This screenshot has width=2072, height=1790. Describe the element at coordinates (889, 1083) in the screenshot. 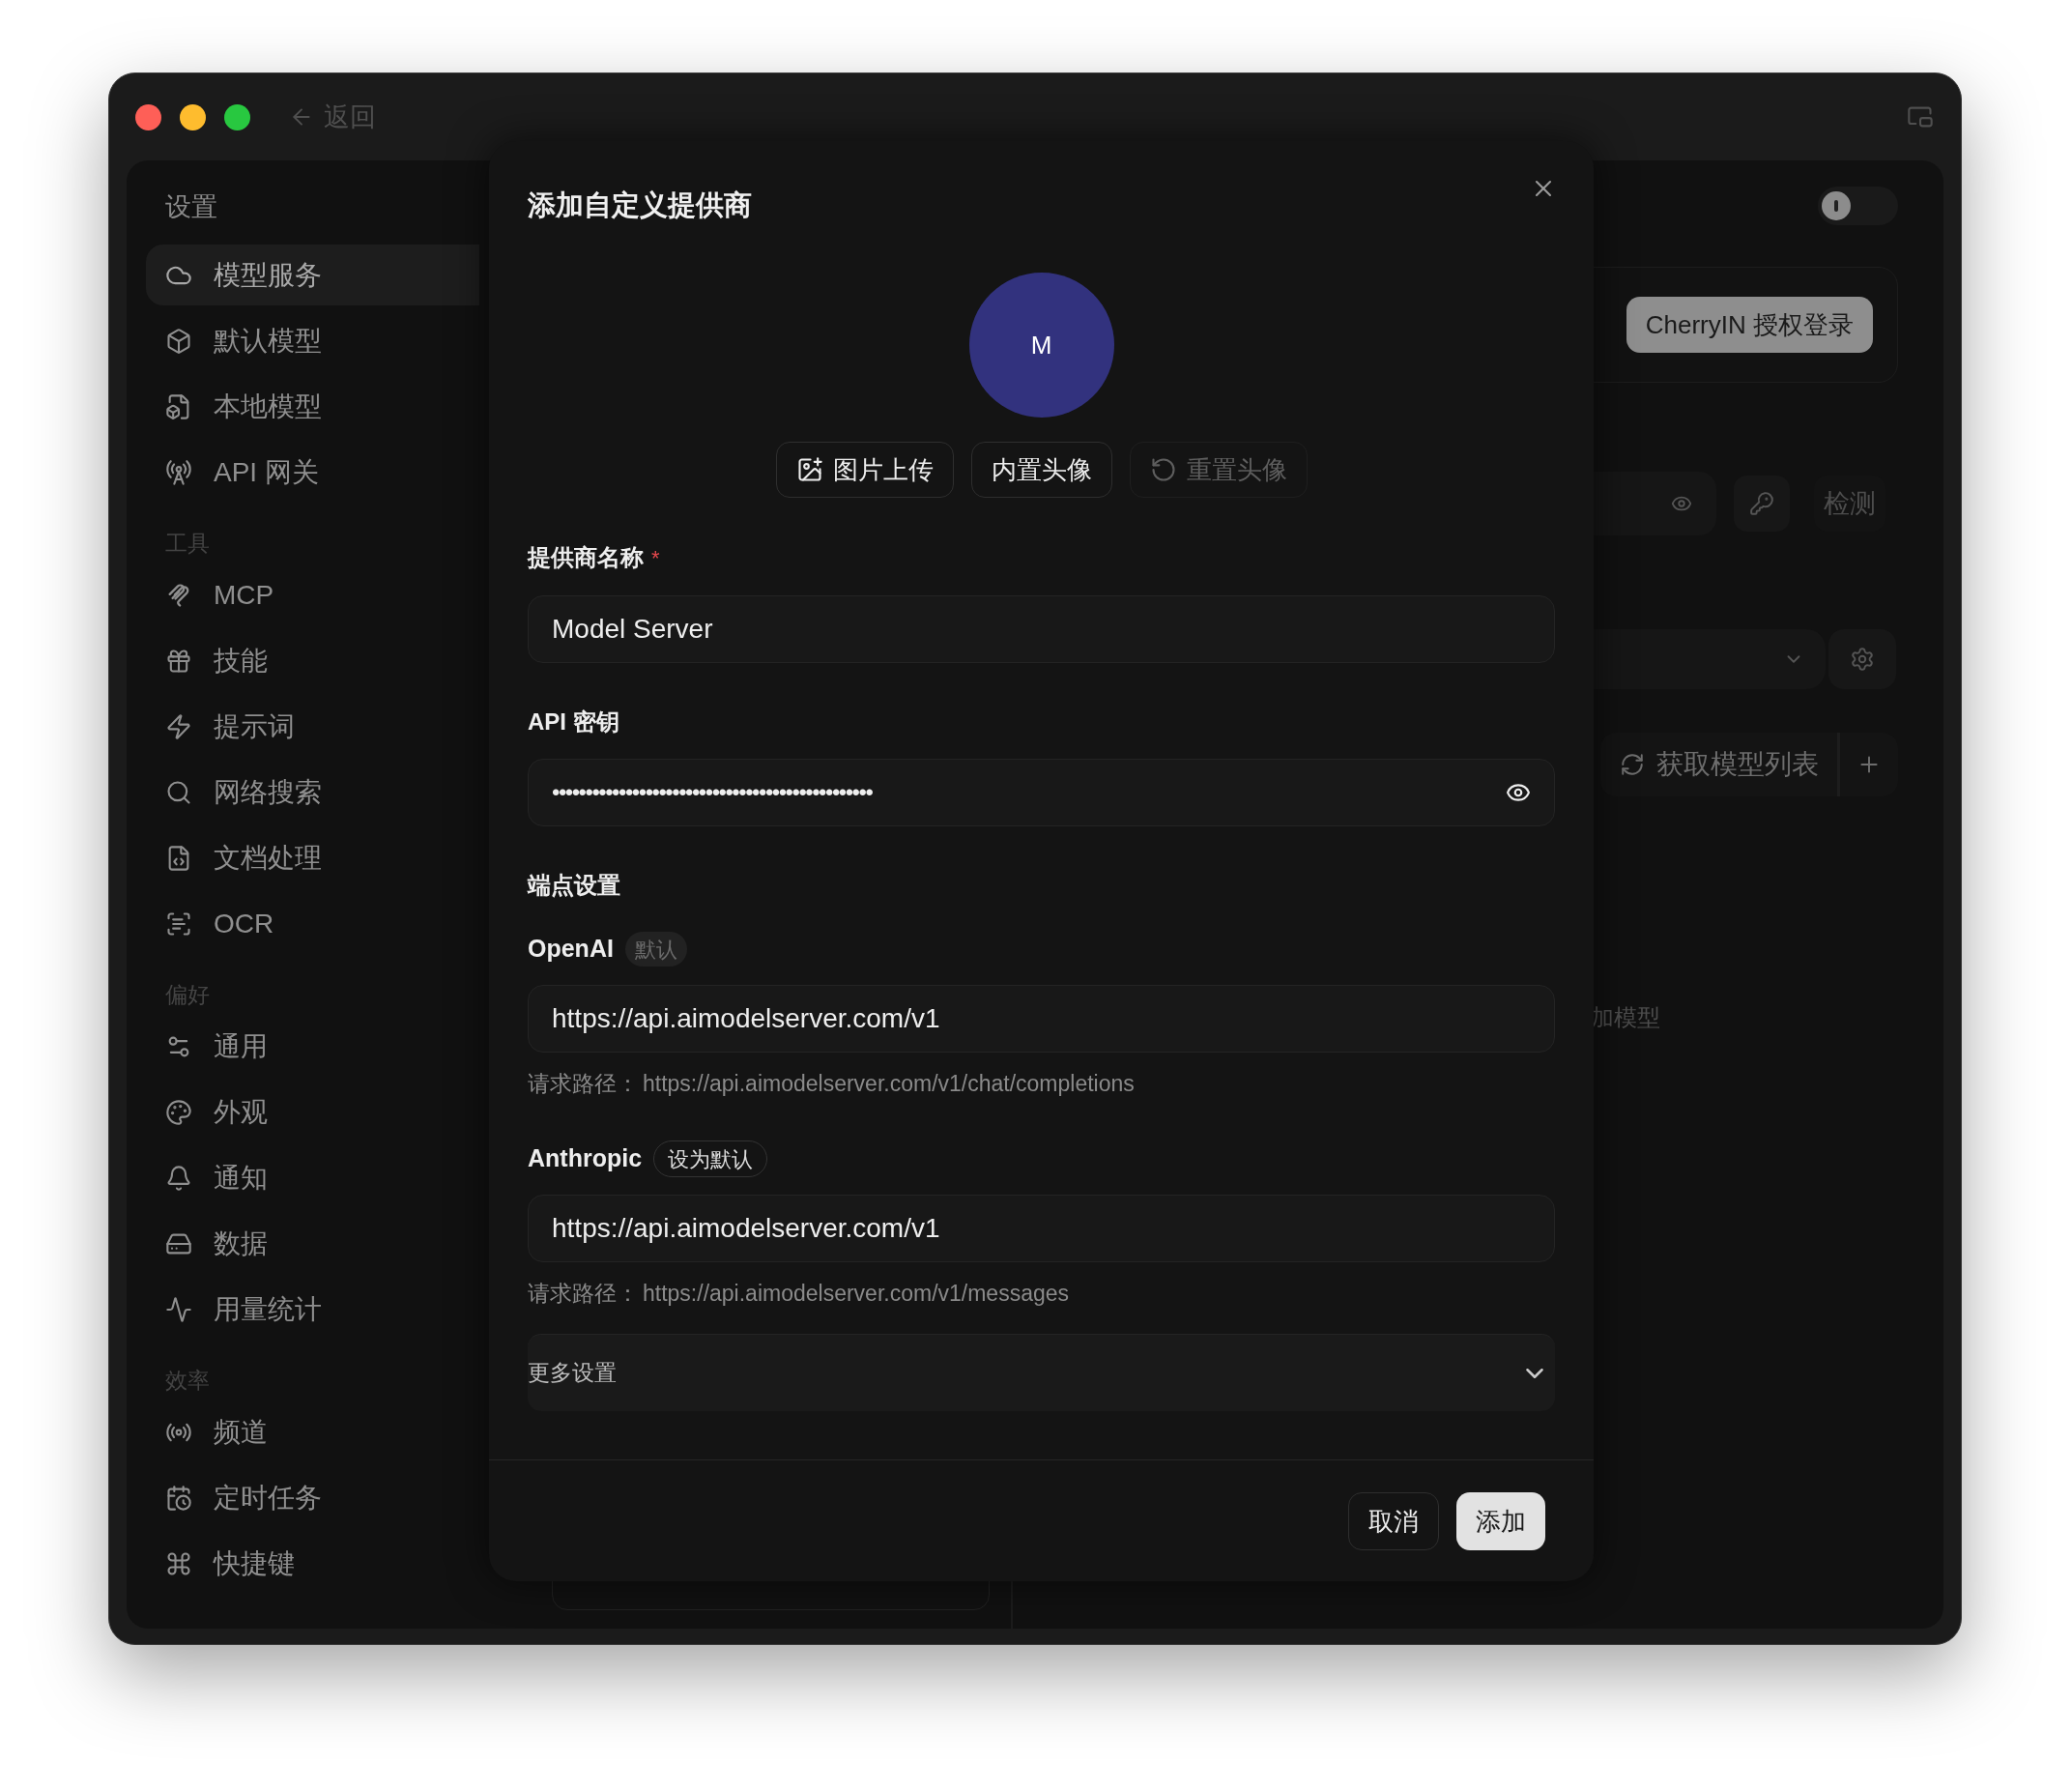

I see `request-path: https://api.aimodelserver.com/v1/chat/completions` at that location.